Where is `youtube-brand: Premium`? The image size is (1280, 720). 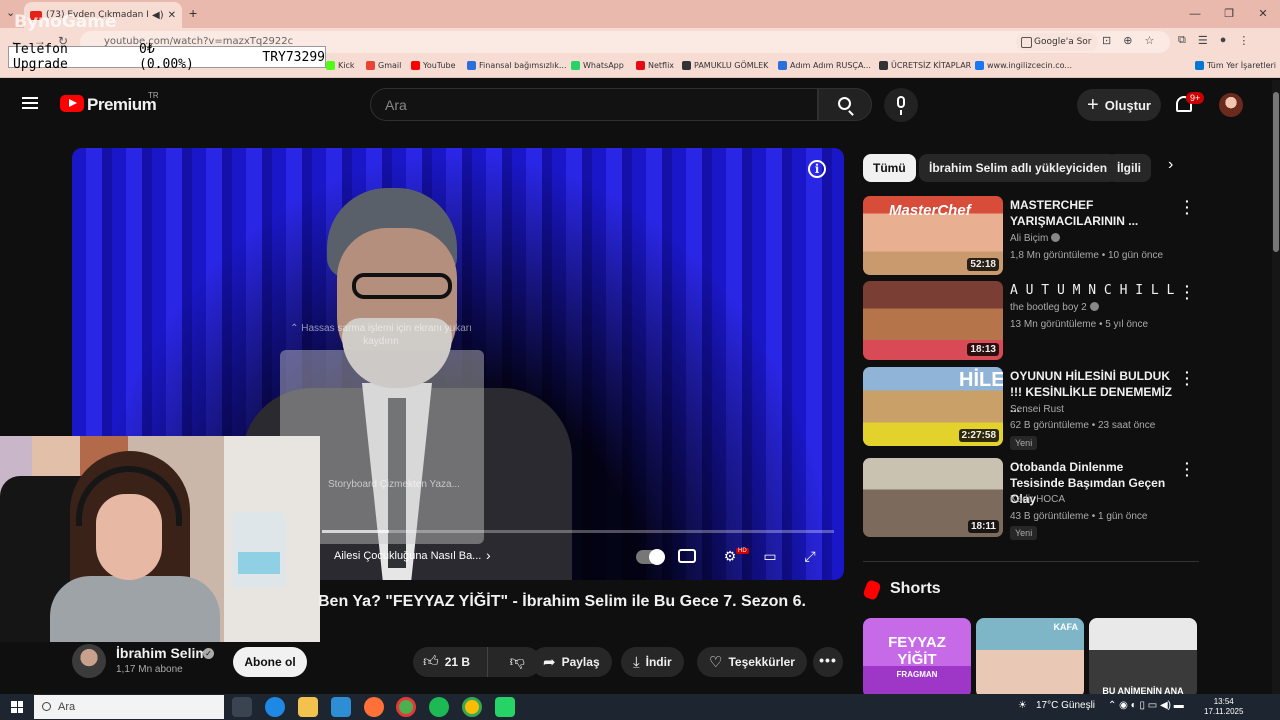 youtube-brand: Premium is located at coordinates (122, 105).